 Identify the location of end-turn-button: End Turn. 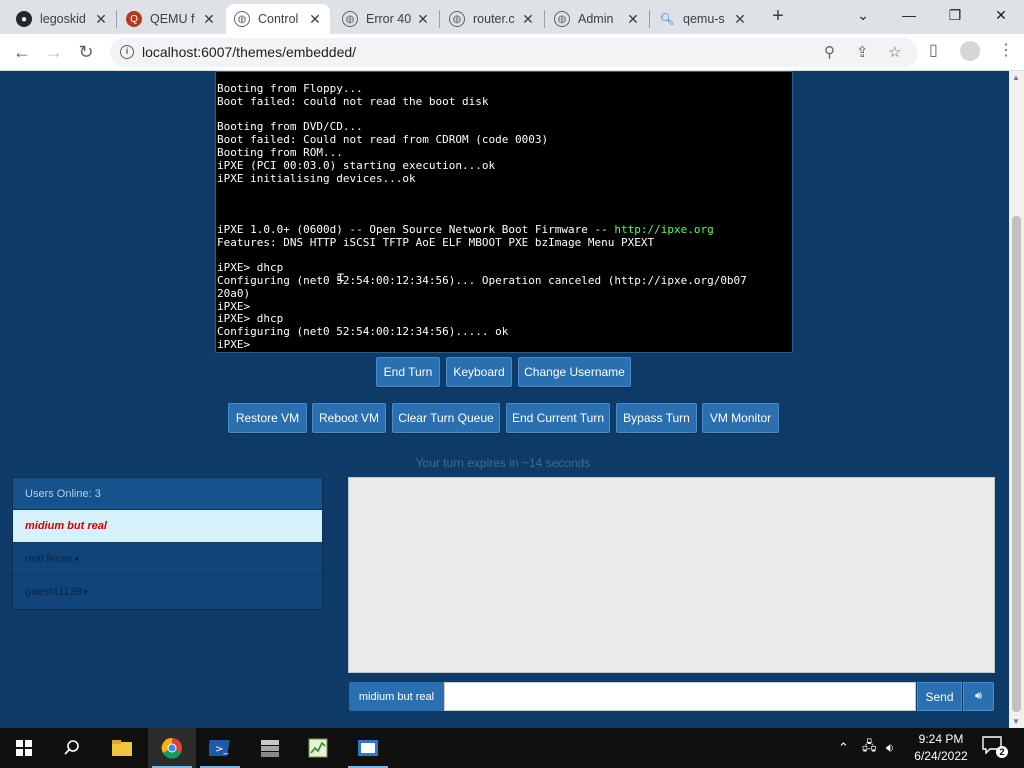
(408, 372).